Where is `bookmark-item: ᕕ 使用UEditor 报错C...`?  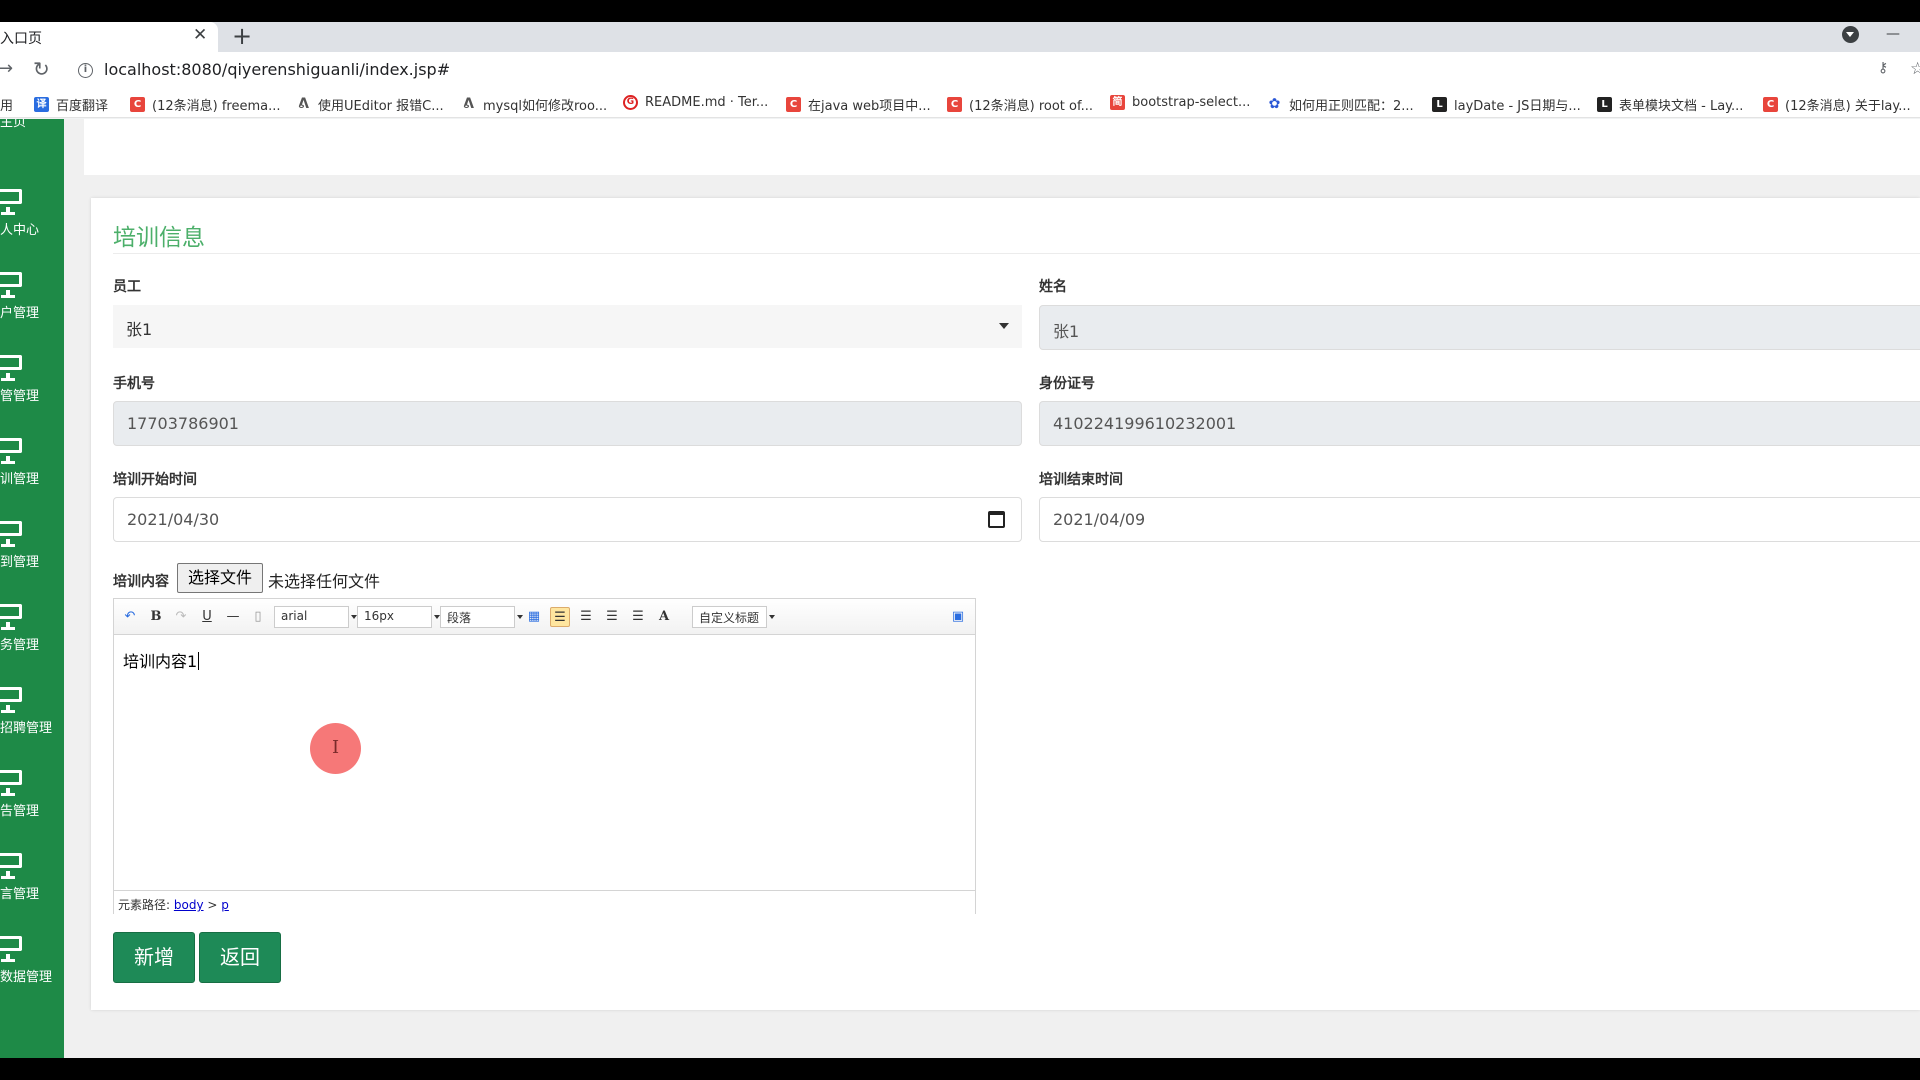 bookmark-item: ᕕ 使用UEditor 报错C... is located at coordinates (370, 105).